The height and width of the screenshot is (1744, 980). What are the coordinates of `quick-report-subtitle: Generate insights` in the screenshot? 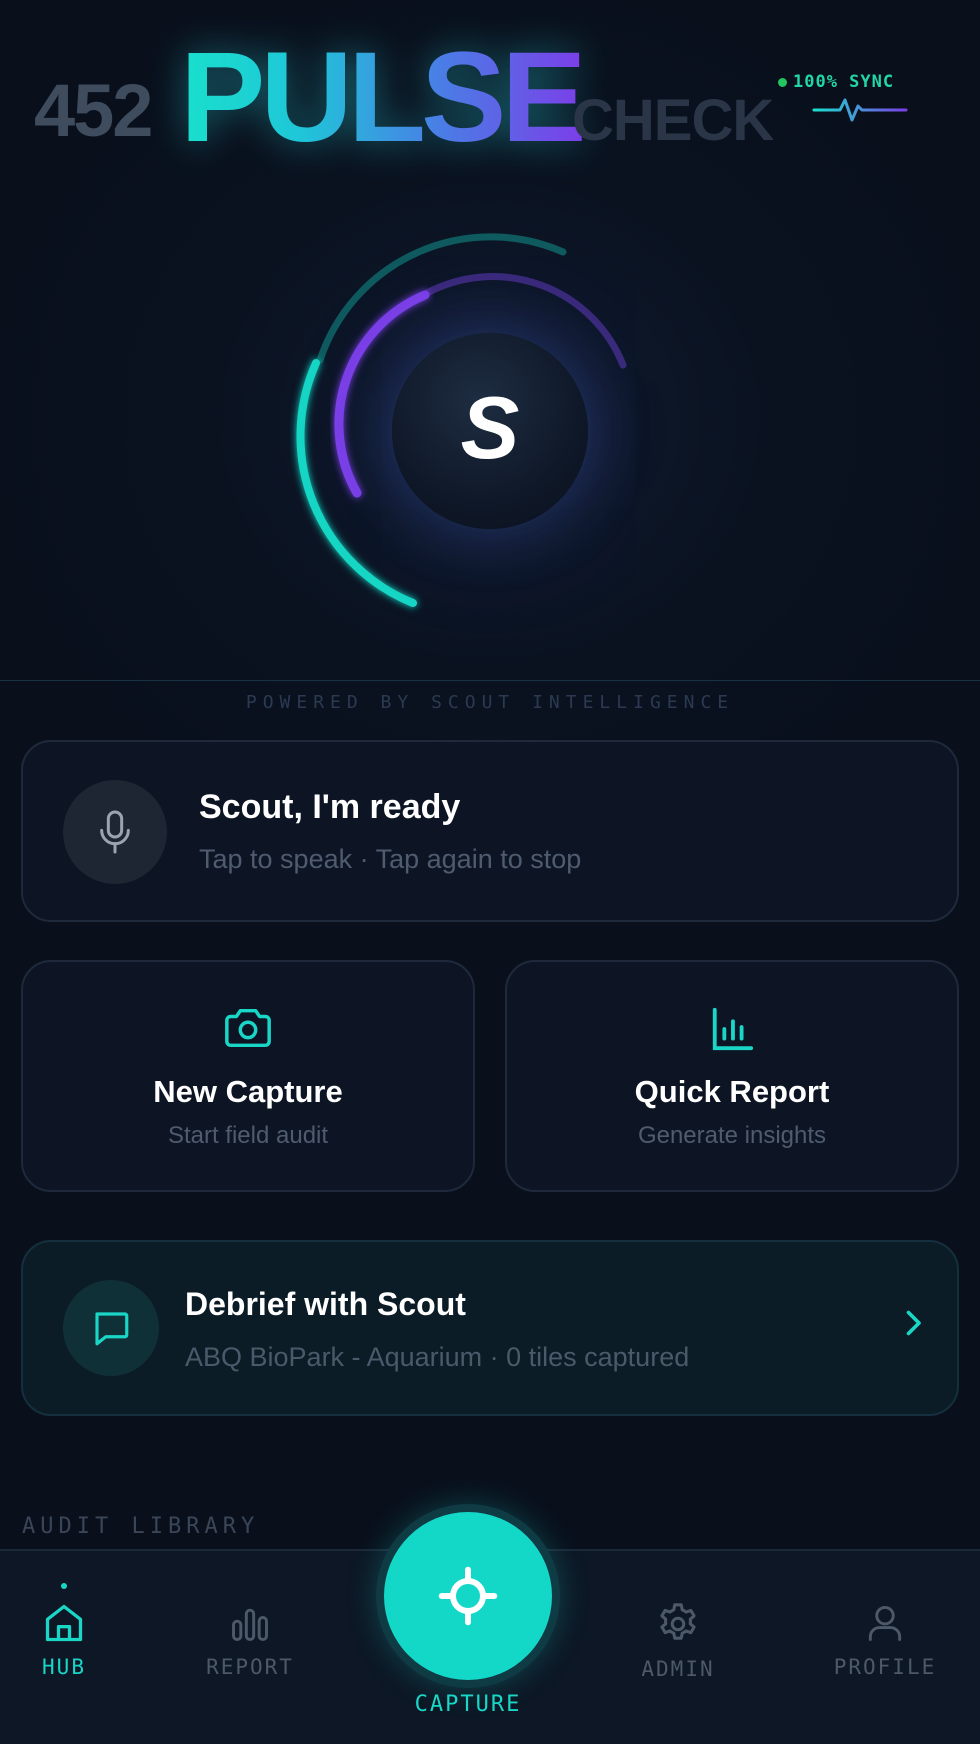 It's located at (732, 1135).